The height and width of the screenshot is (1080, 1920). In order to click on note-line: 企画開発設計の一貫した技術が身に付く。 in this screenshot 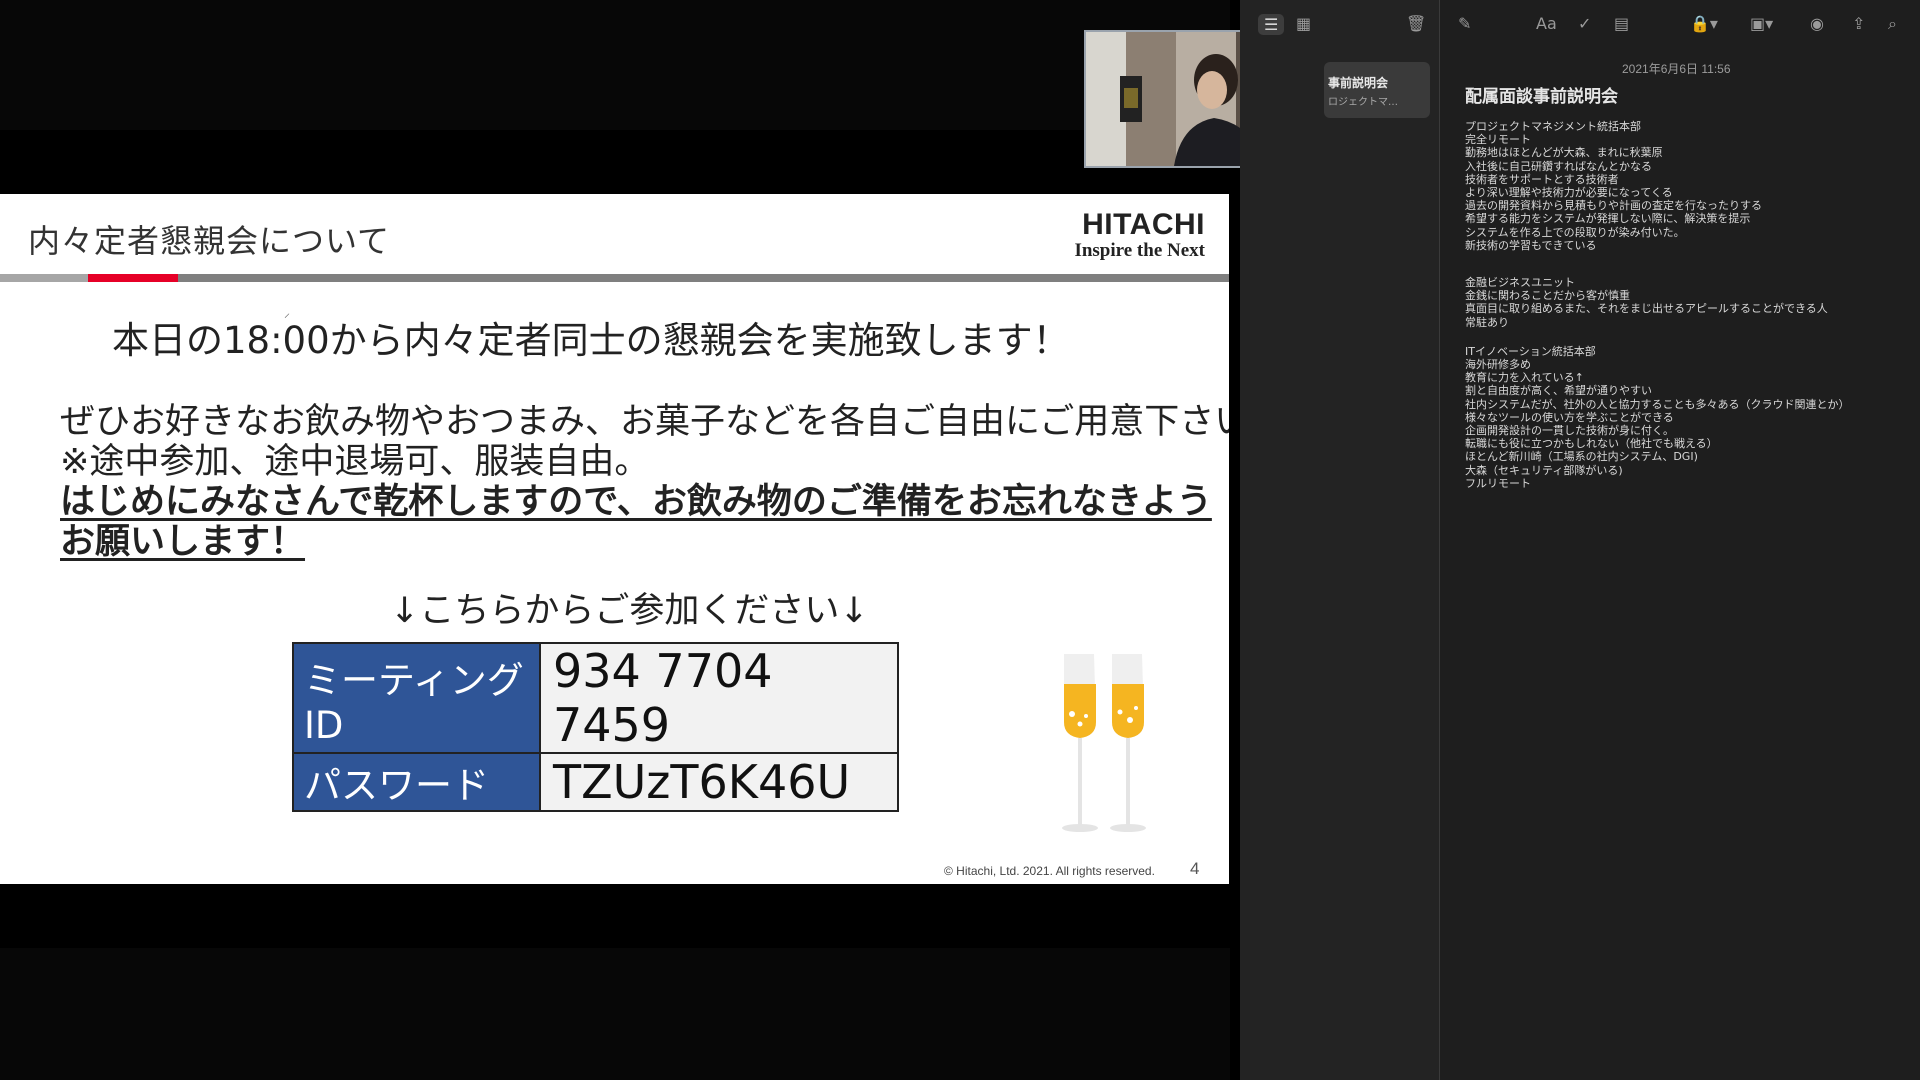, I will do `click(1569, 431)`.